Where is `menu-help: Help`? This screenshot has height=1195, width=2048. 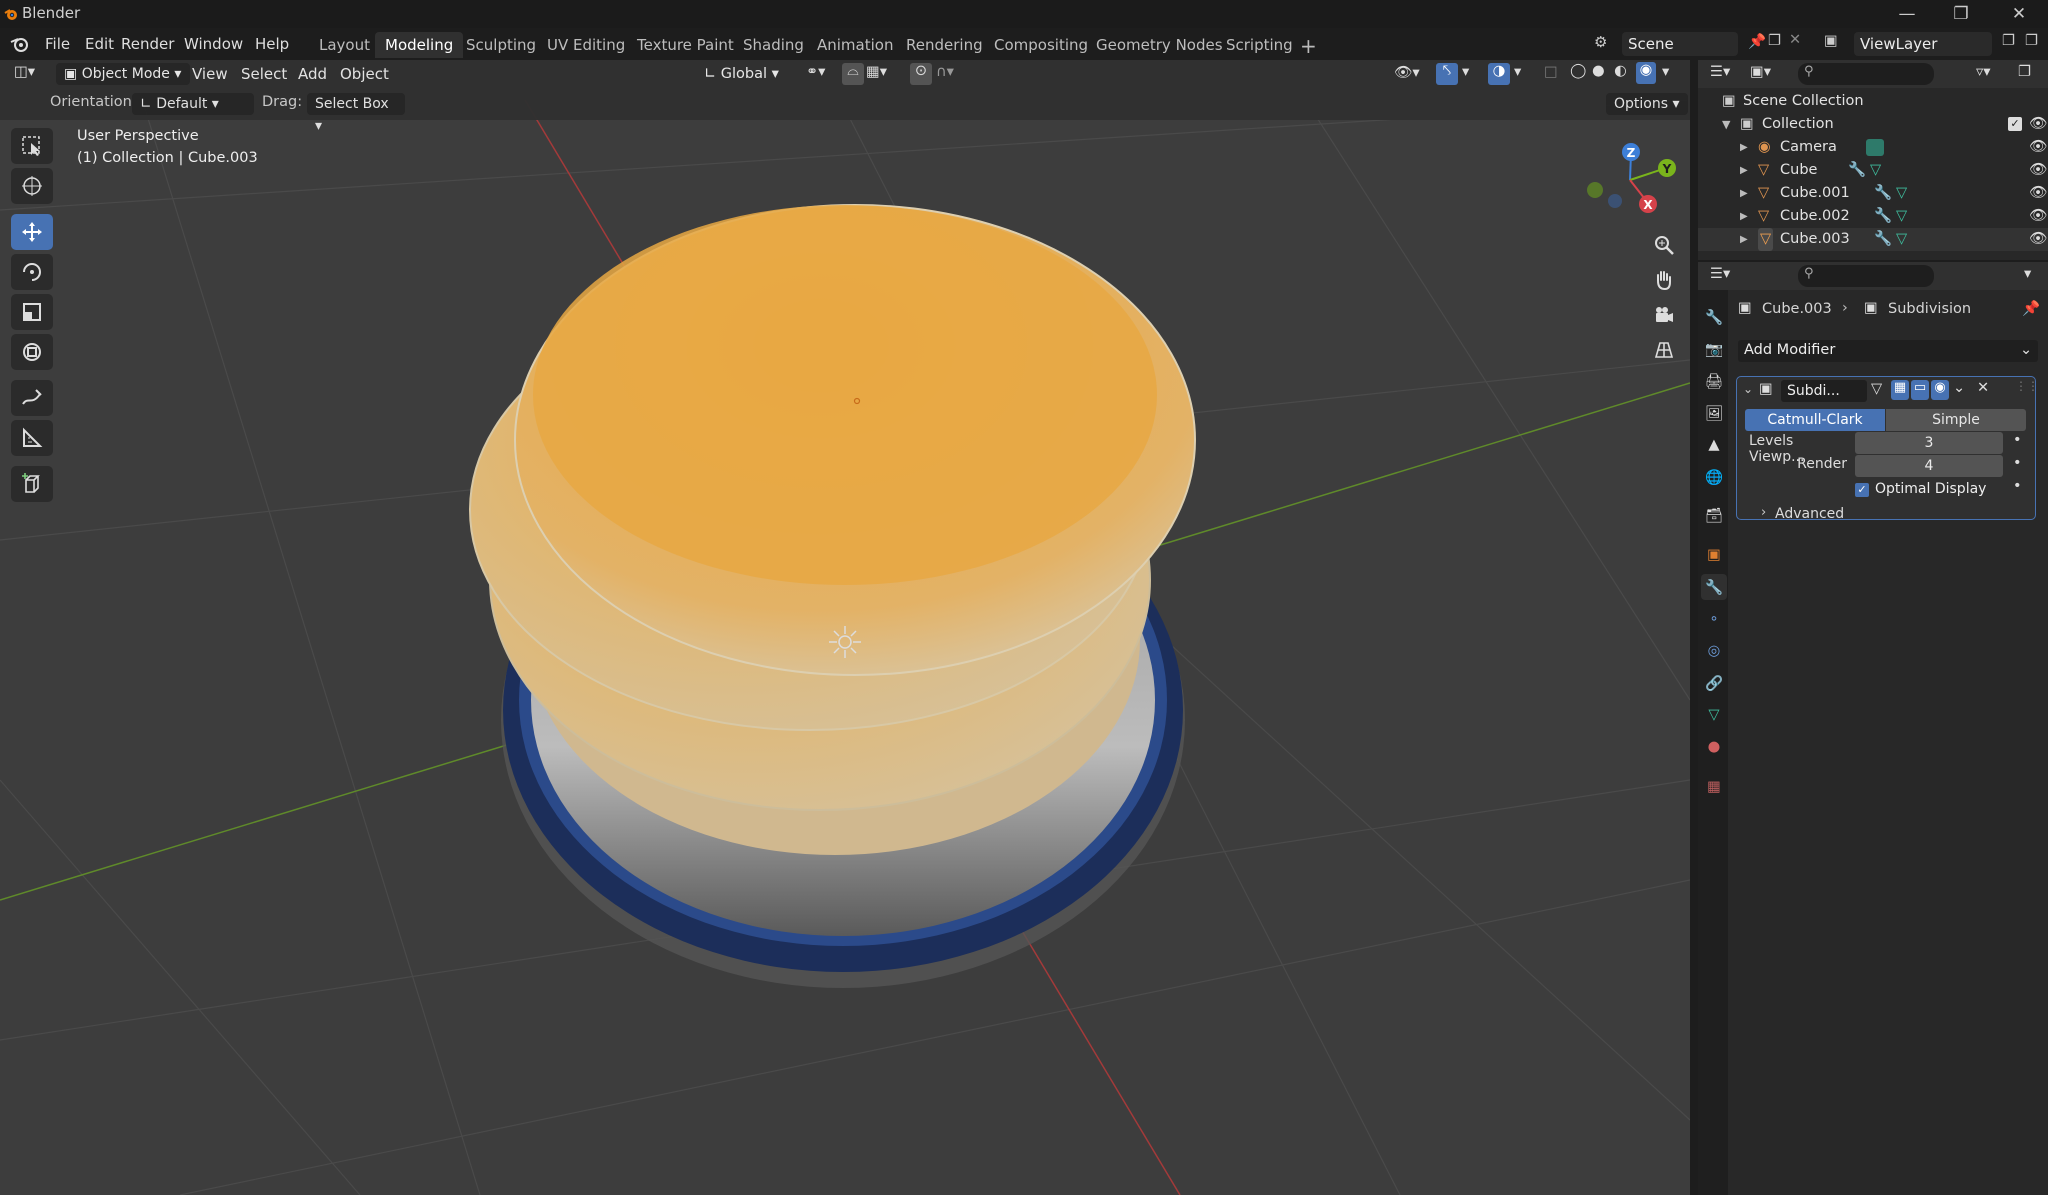 menu-help: Help is located at coordinates (272, 44).